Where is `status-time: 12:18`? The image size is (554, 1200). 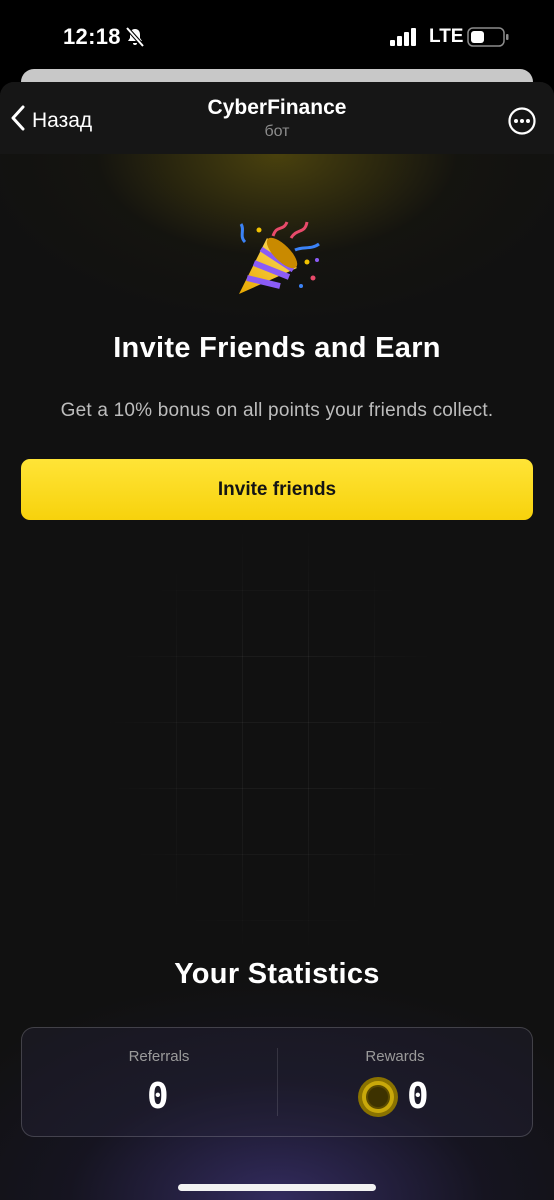 status-time: 12:18 is located at coordinates (92, 36).